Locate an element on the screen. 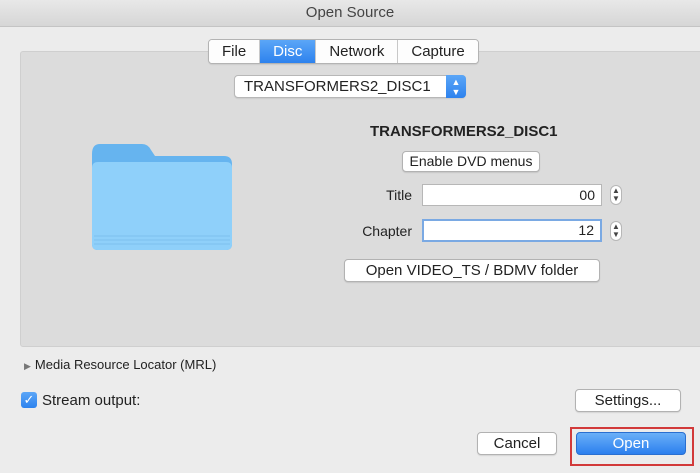 The width and height of the screenshot is (700, 473). source-tabs: File Disc Network Capture is located at coordinates (343, 51).